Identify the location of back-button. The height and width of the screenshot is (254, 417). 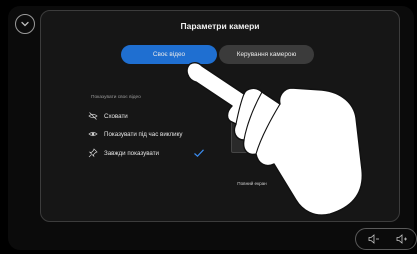
(25, 24).